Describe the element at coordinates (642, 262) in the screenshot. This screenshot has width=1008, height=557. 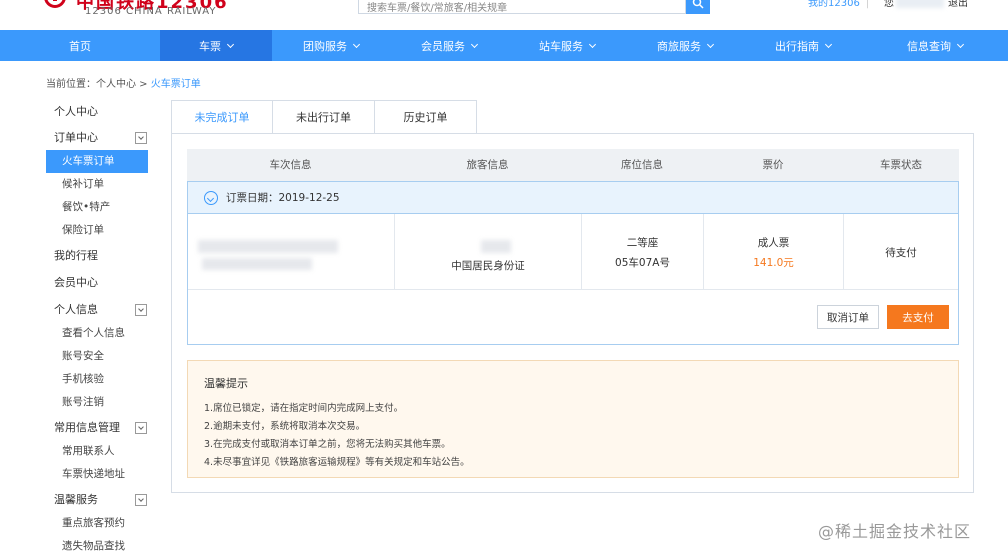
I see `seat-number: 05车07A号` at that location.